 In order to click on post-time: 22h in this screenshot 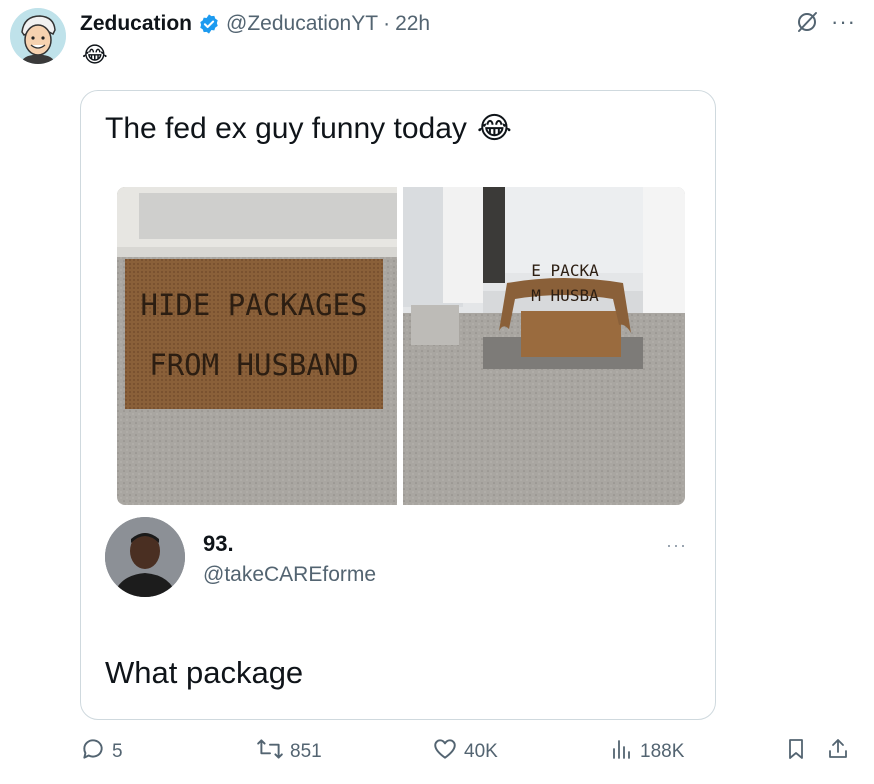, I will do `click(412, 24)`.